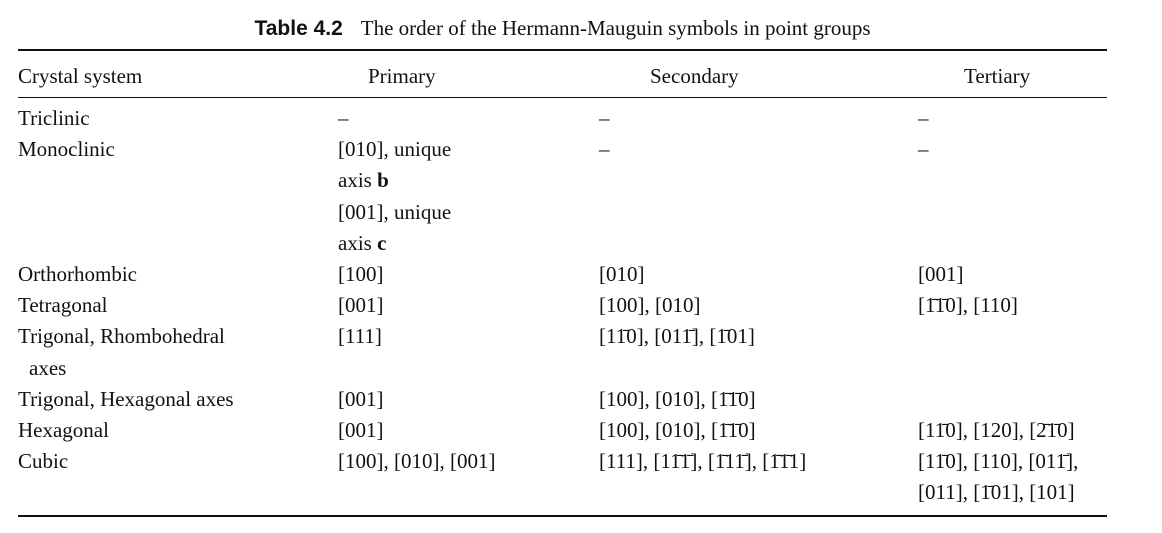 The image size is (1162, 533). I want to click on header-primary: Primary, so click(402, 76).